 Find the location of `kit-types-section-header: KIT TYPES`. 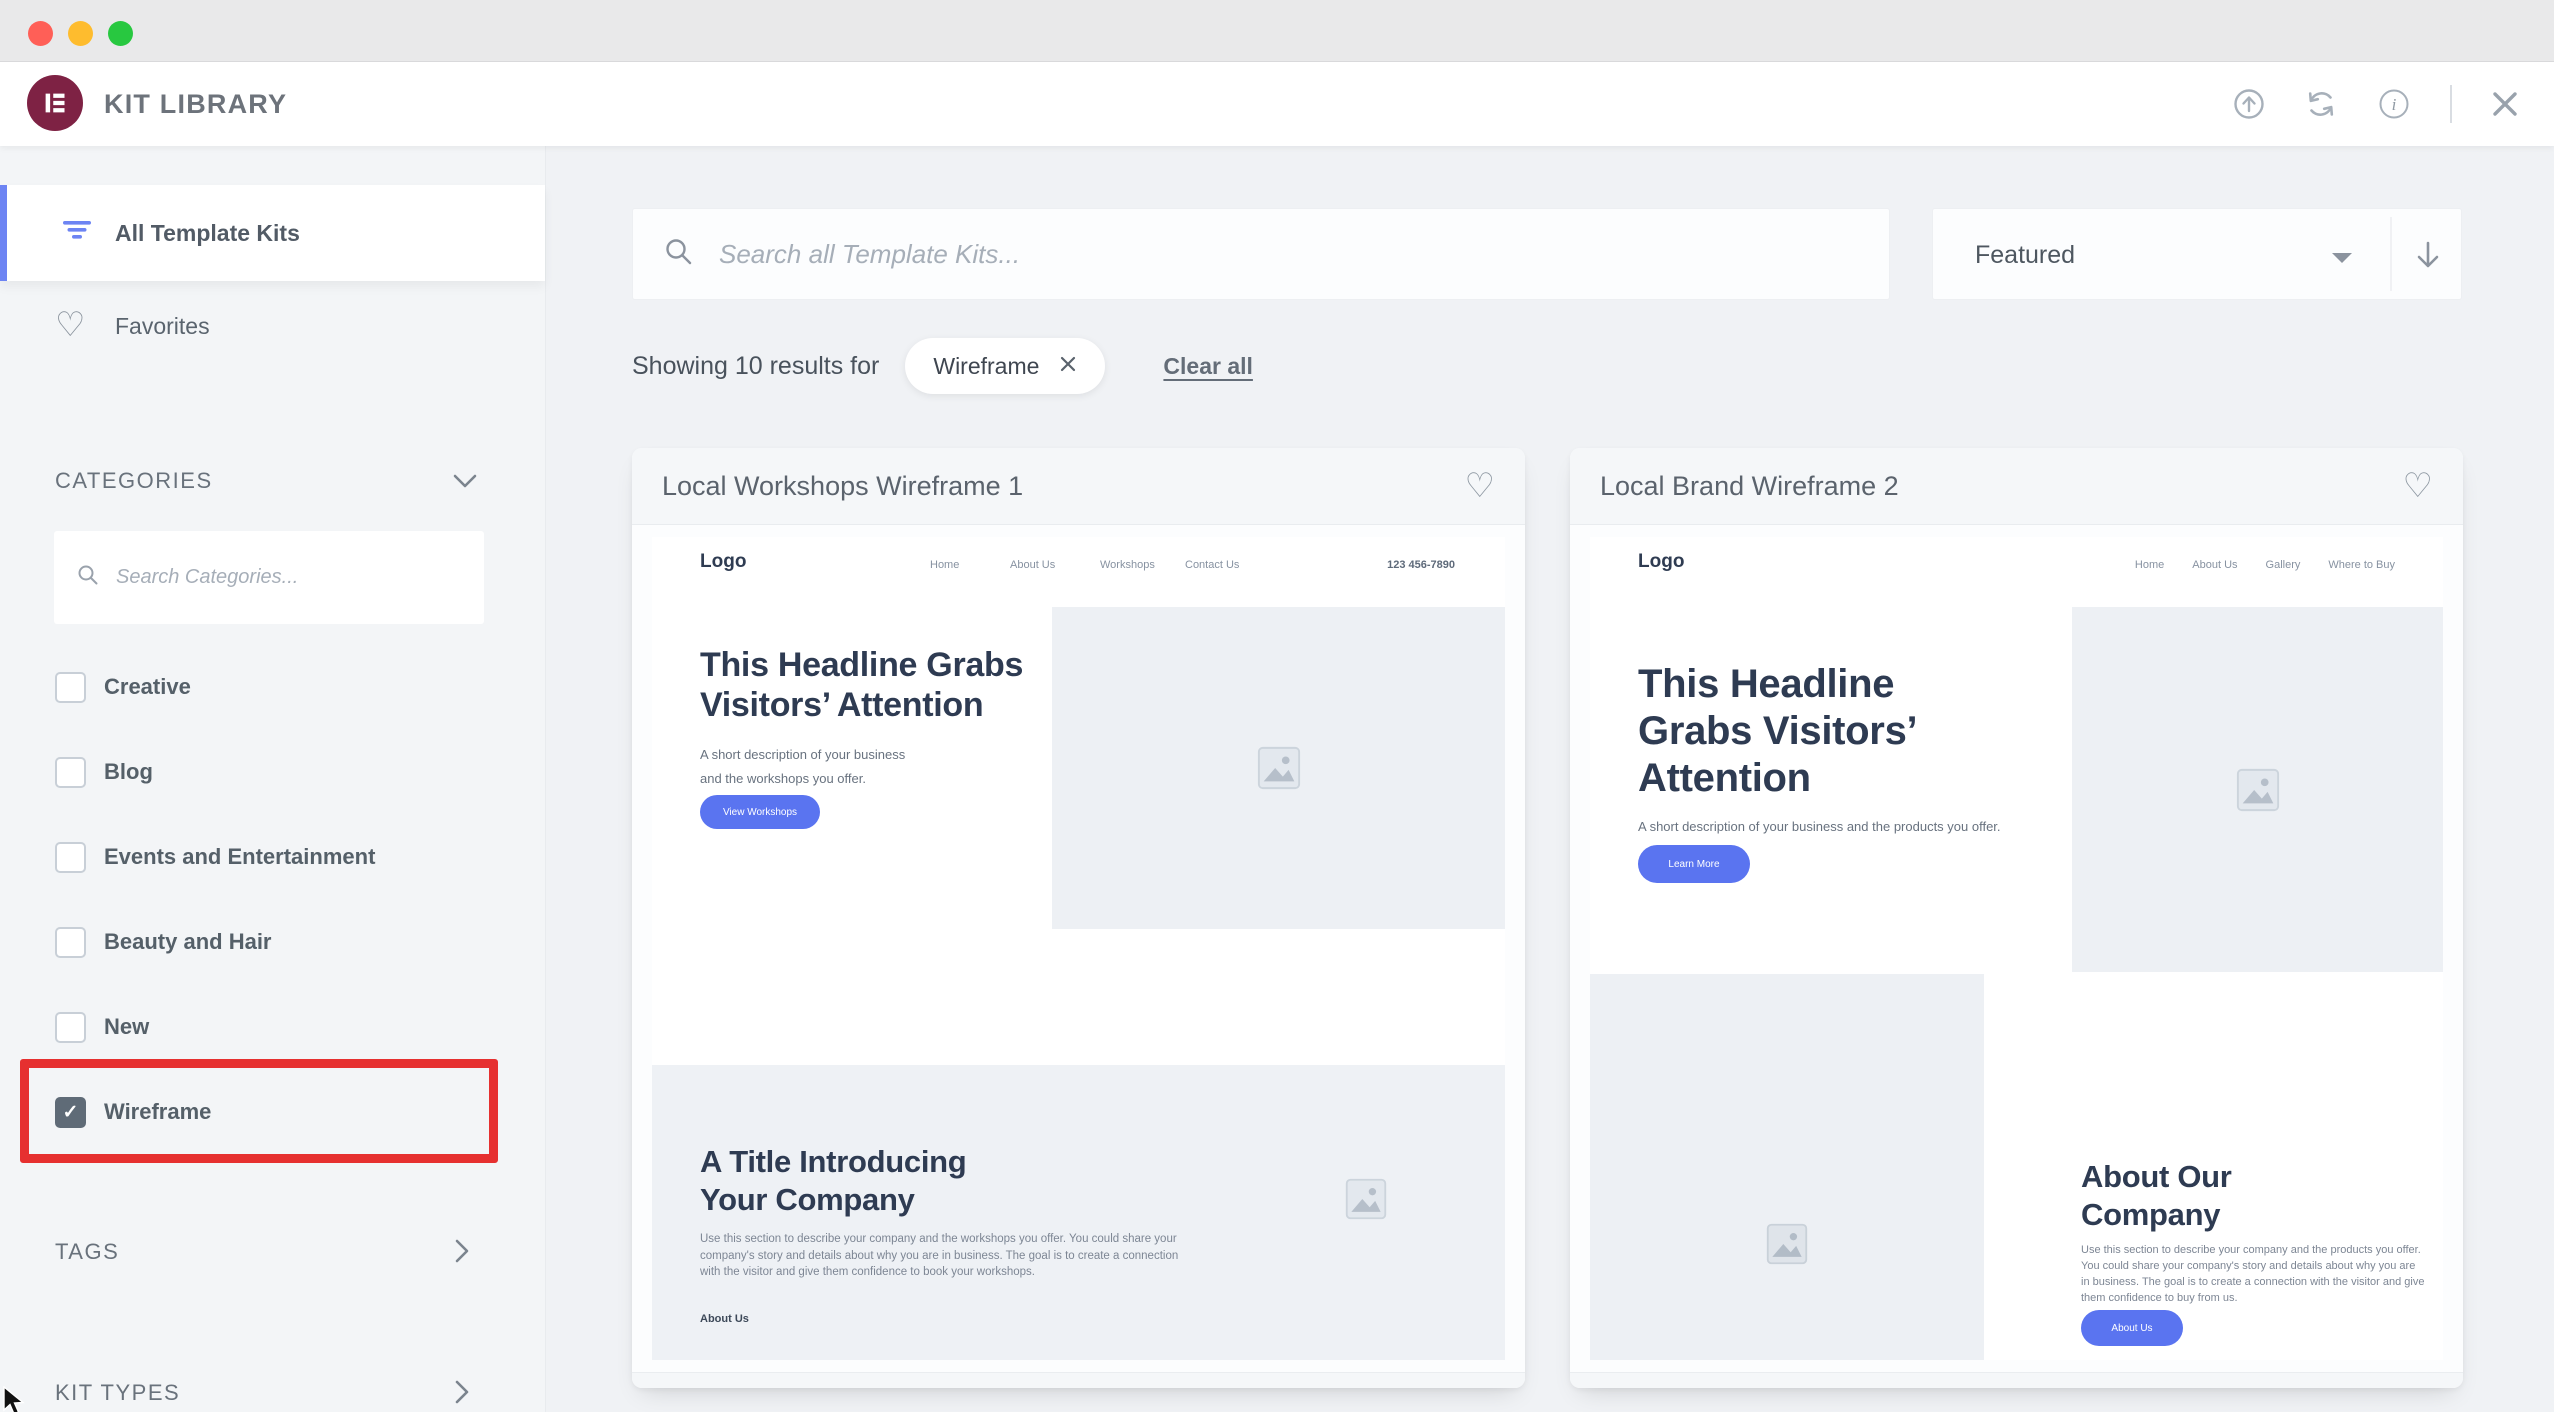

kit-types-section-header: KIT TYPES is located at coordinates (117, 1393).